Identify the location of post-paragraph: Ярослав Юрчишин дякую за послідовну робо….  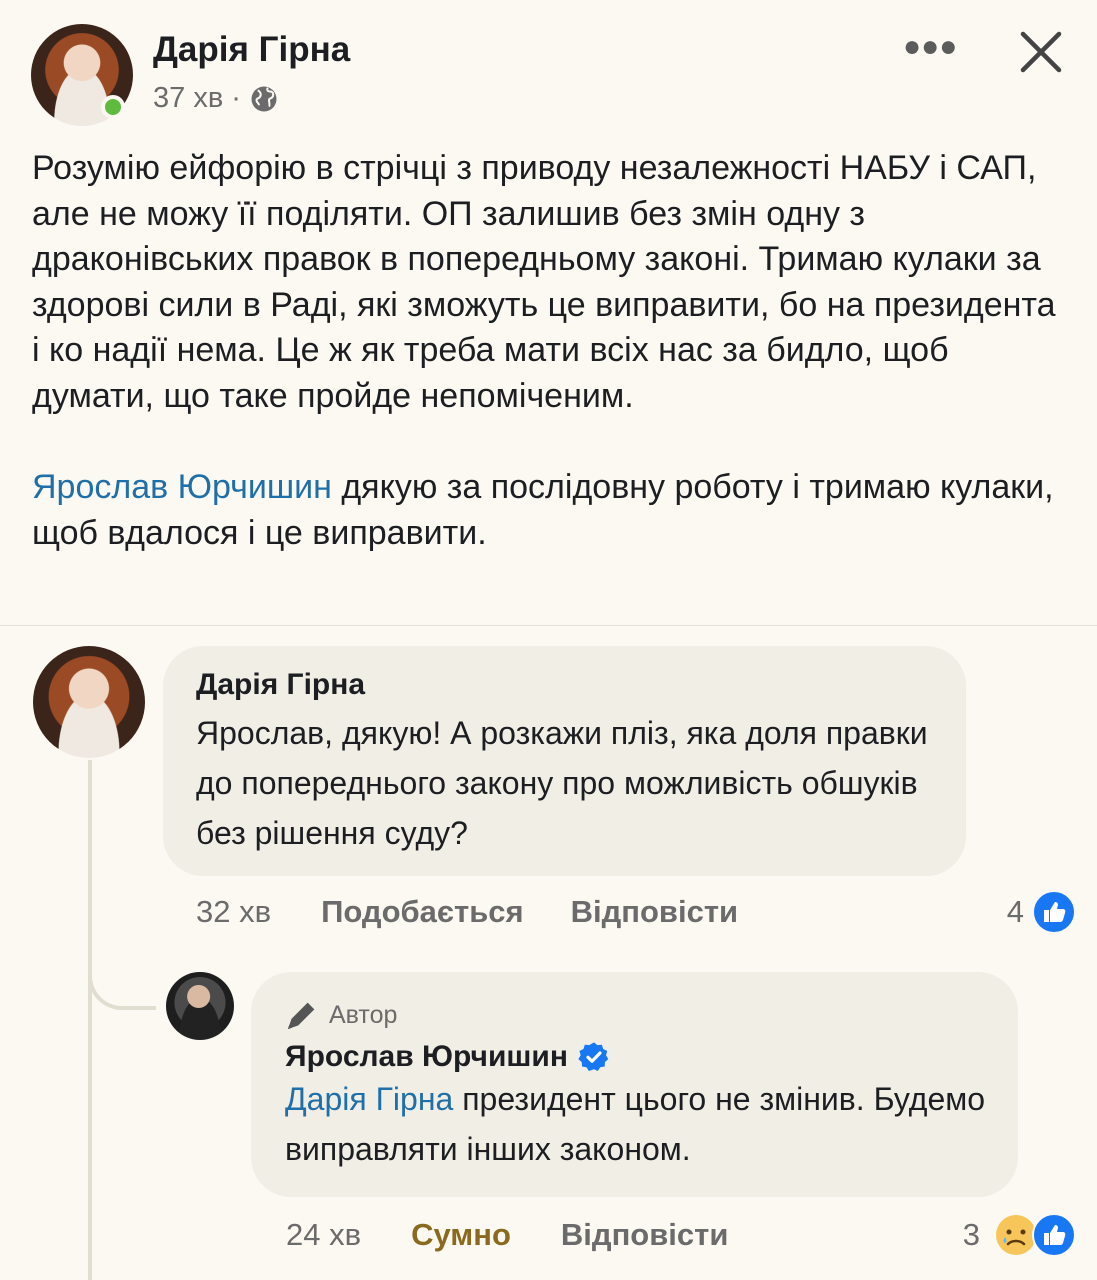
(552, 510).